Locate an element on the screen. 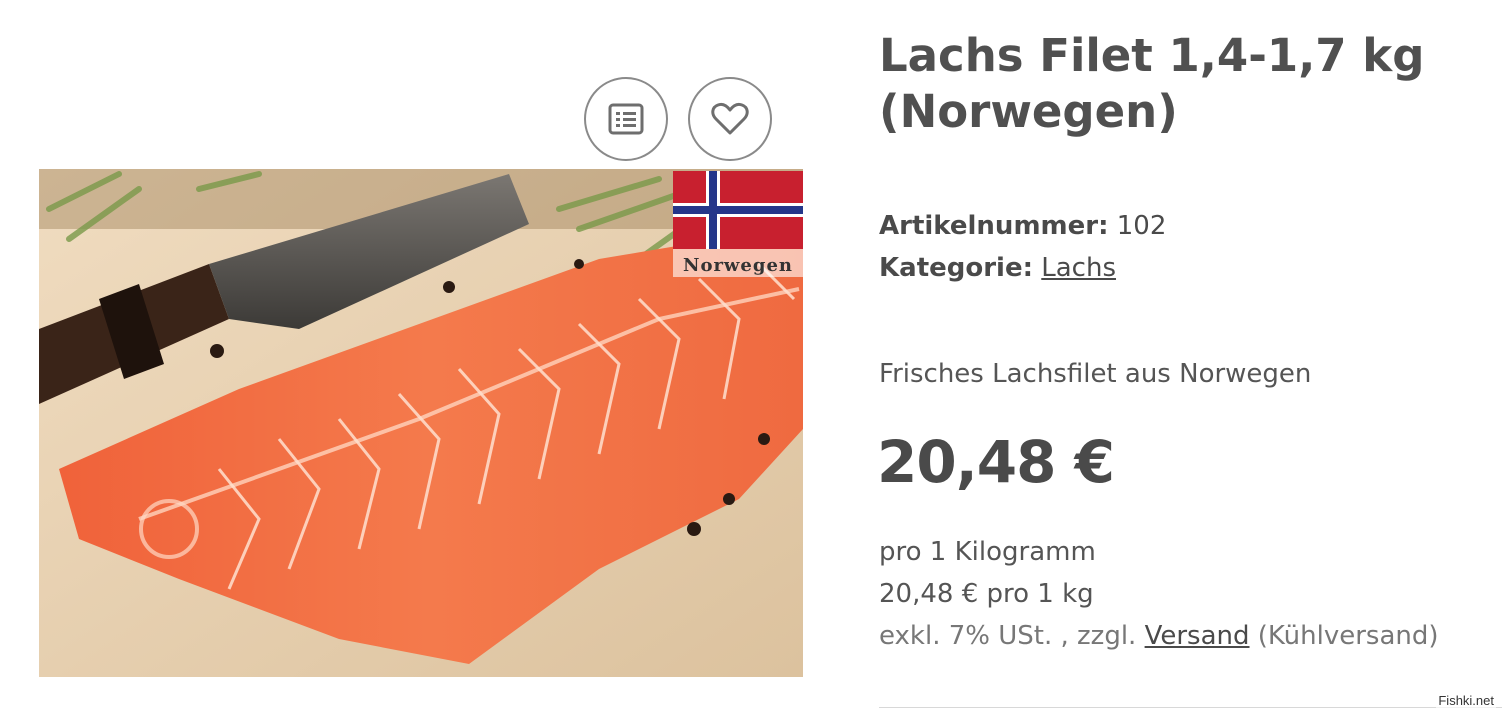 The image size is (1502, 714). unit-quantity: pro 1 Kilogramm is located at coordinates (987, 552).